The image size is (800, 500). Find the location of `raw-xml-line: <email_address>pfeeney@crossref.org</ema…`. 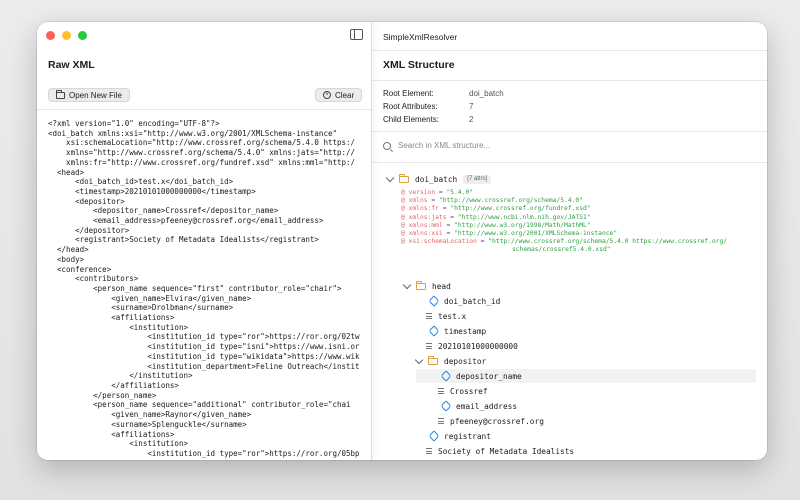

raw-xml-line: <email_address>pfeeney@crossref.org</ema… is located at coordinates (186, 221).